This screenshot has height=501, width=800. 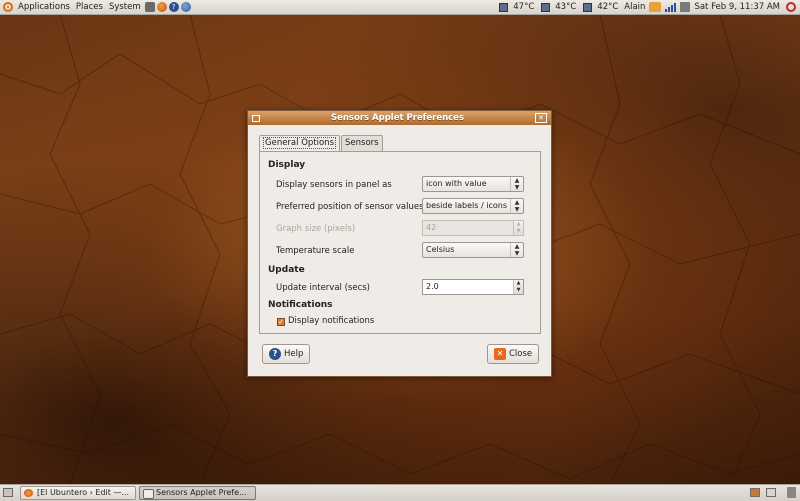 I want to click on help-button-label: Help, so click(x=294, y=354).